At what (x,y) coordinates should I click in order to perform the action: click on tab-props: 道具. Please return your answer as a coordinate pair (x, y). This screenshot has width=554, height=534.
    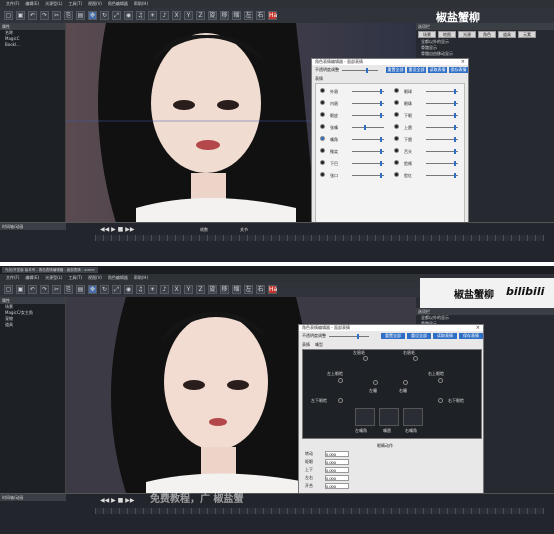
    Looking at the image, I should click on (507, 34).